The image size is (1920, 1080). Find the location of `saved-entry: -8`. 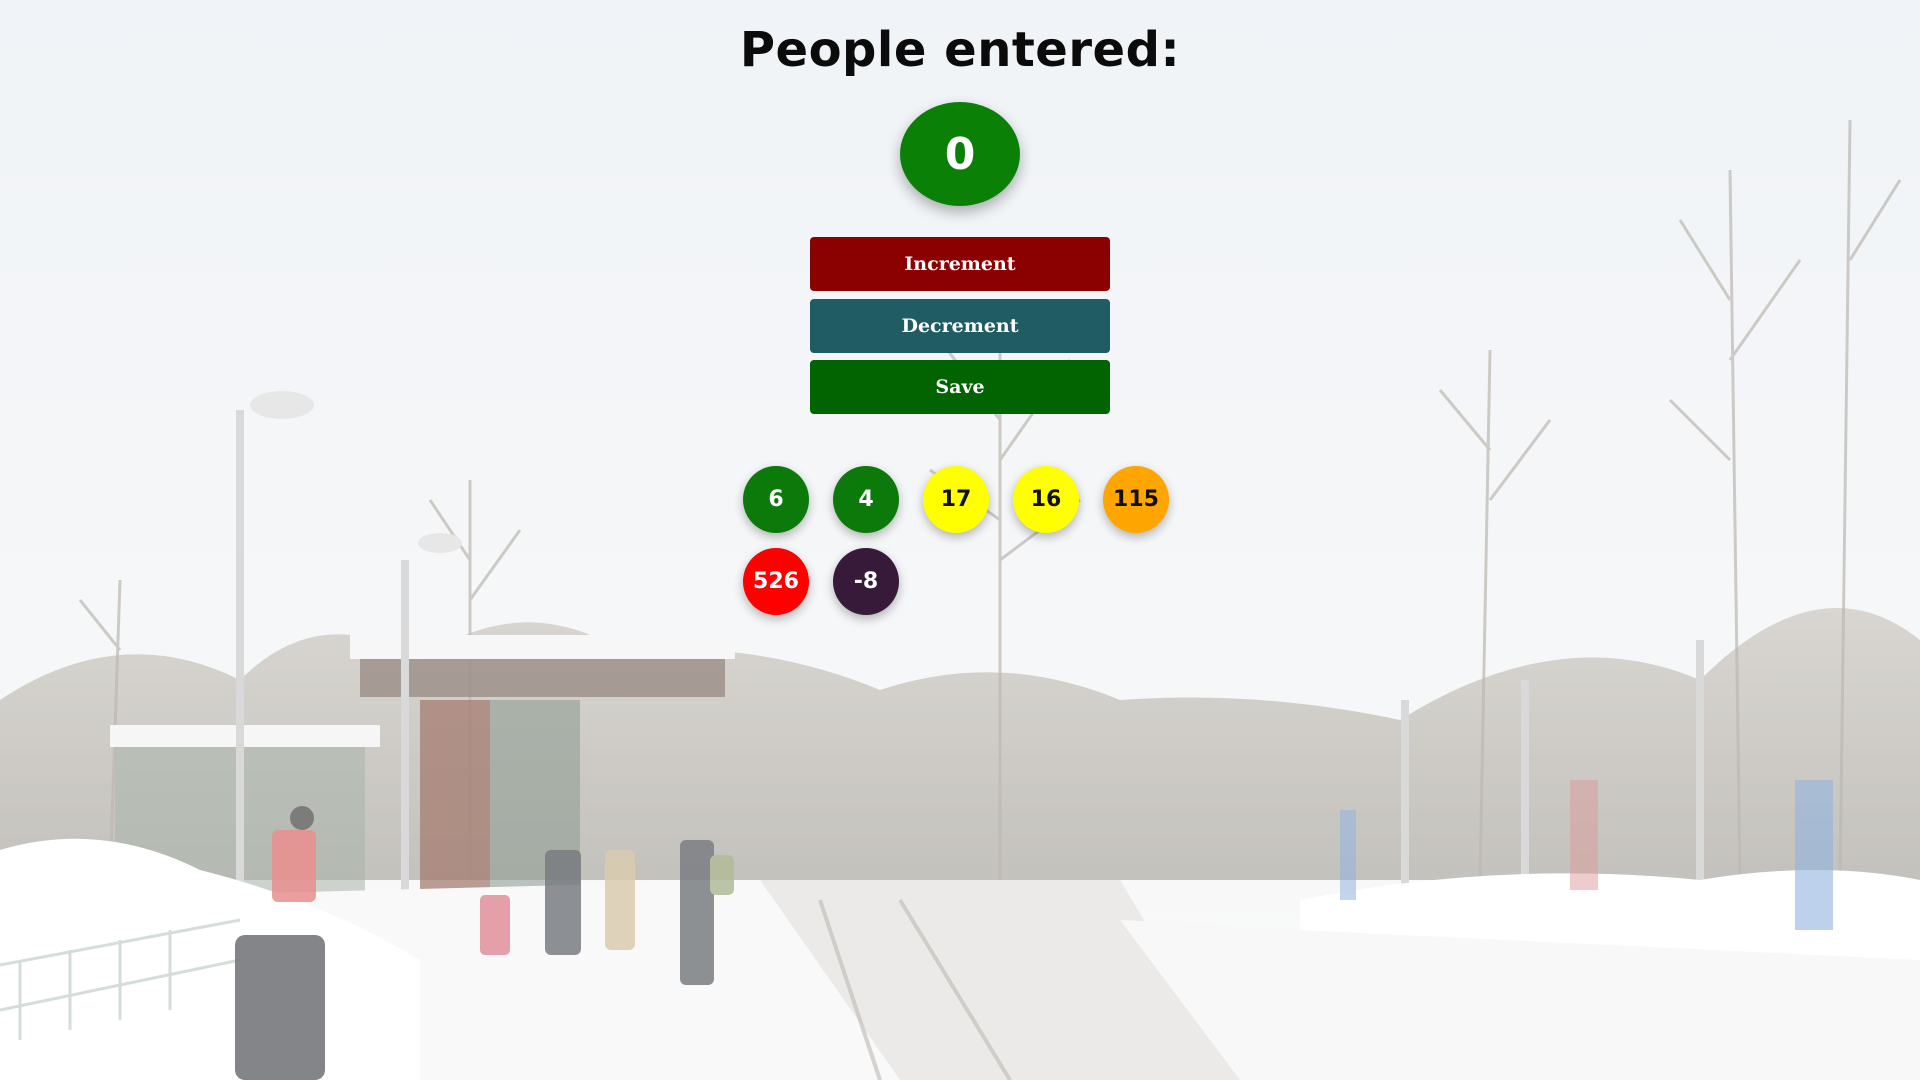

saved-entry: -8 is located at coordinates (866, 581).